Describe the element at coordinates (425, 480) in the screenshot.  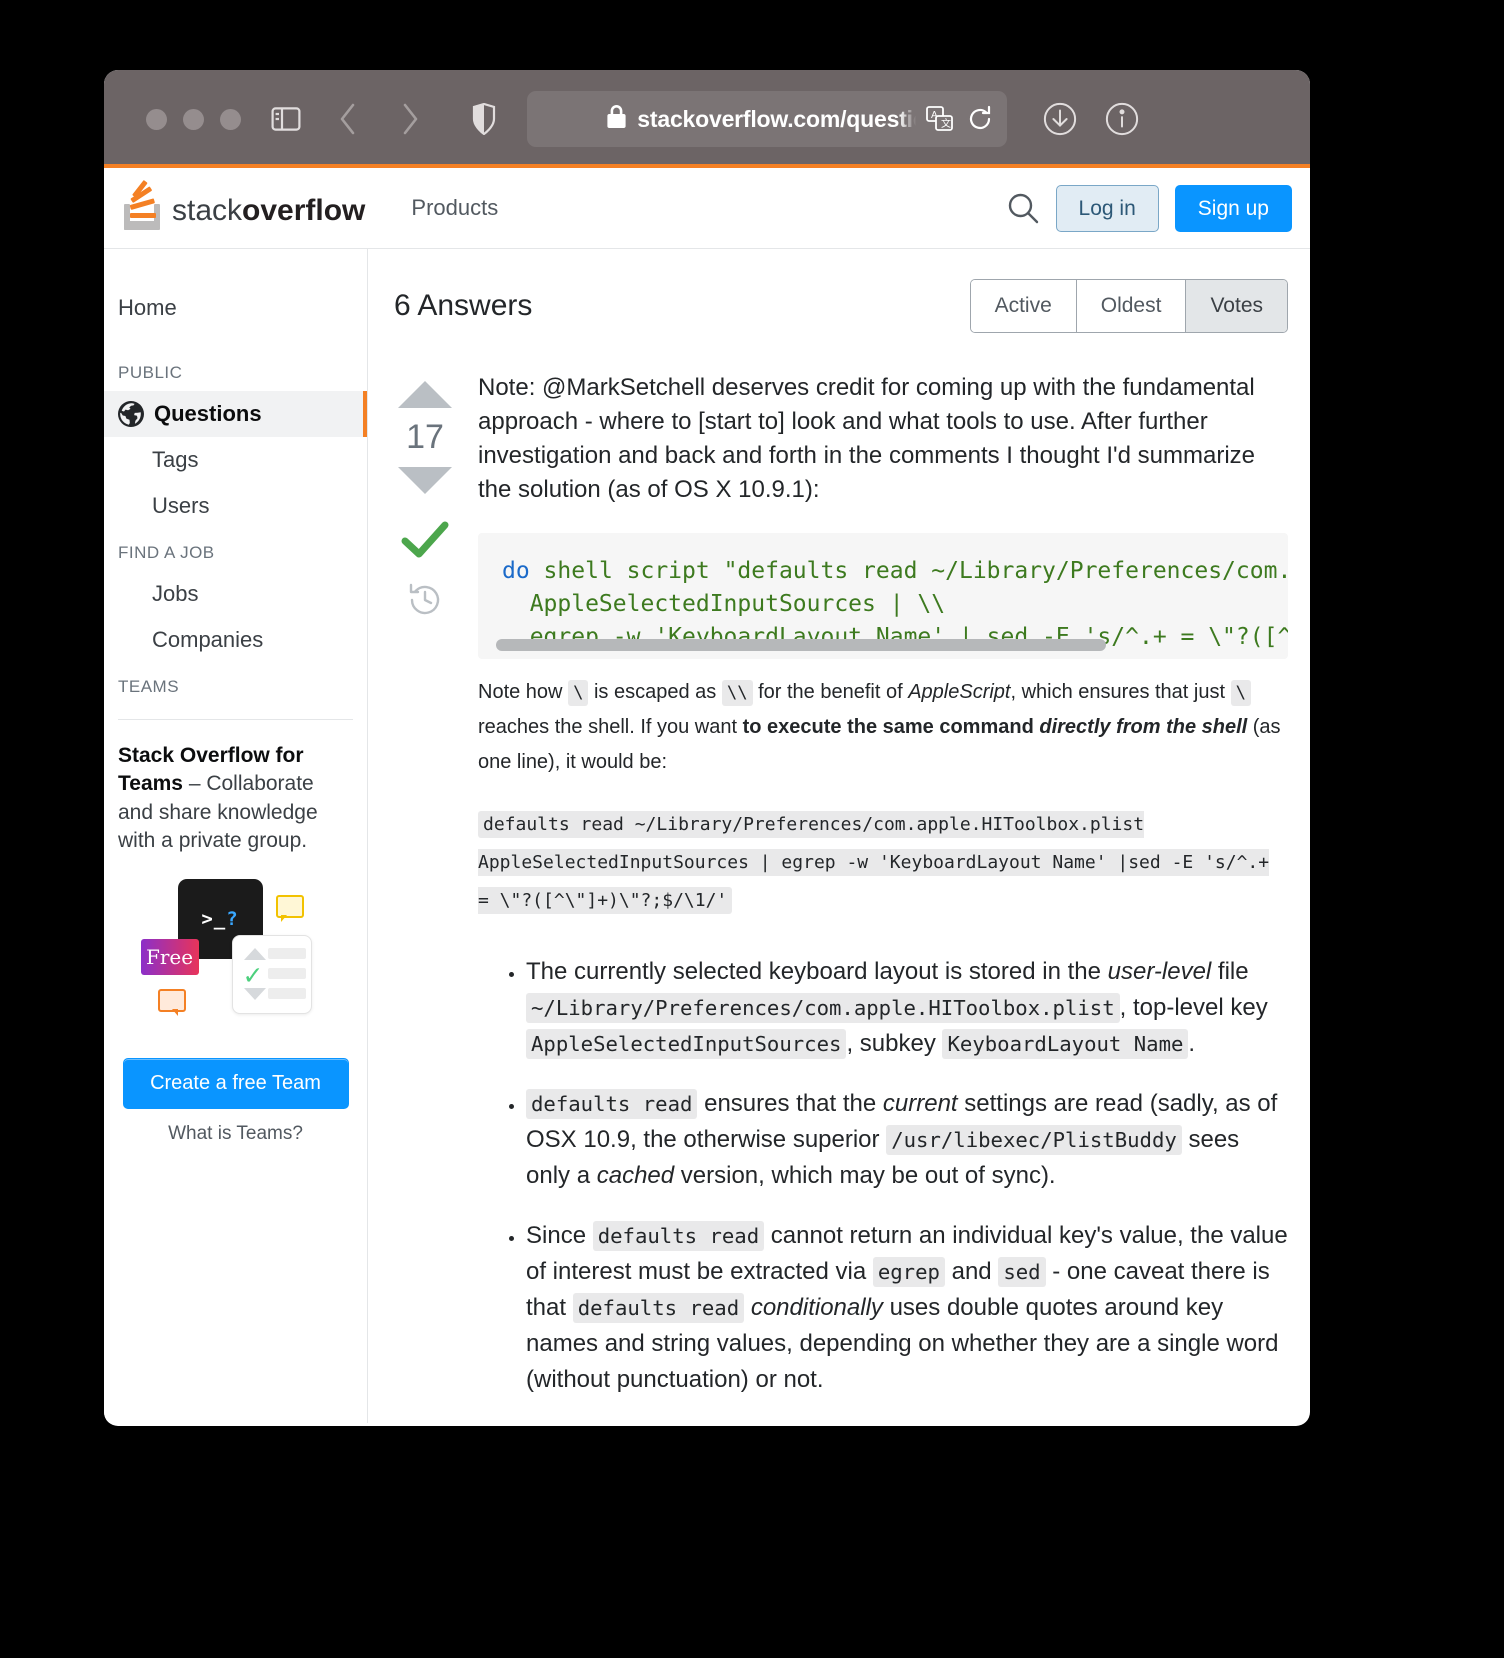
I see `arrow-down-icon` at that location.